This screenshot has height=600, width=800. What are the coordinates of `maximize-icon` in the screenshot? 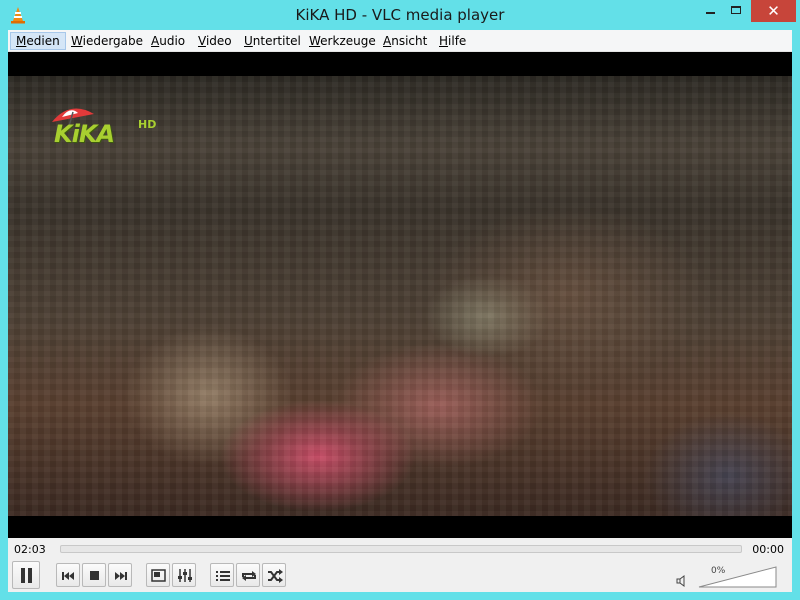 It's located at (736, 10).